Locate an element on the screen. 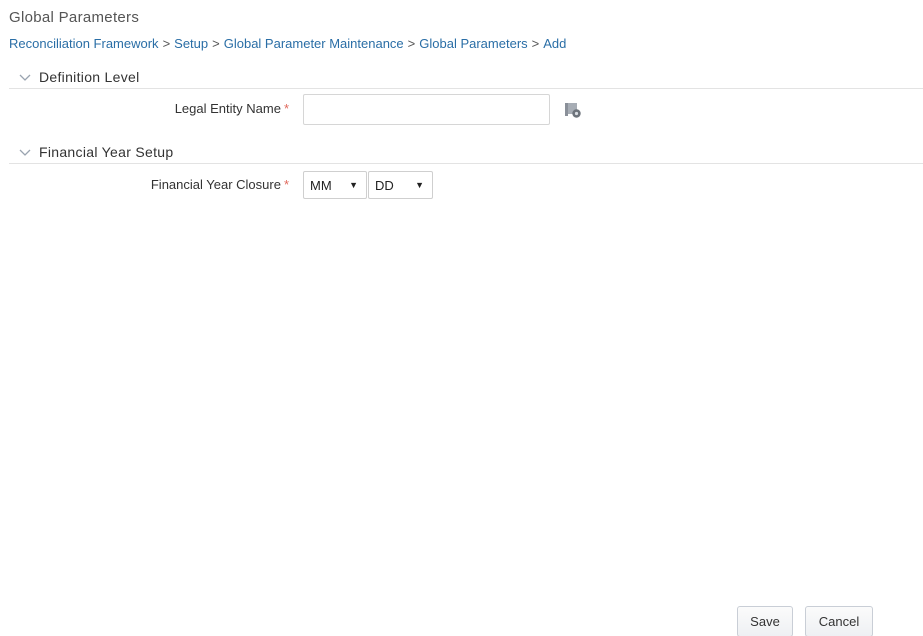 This screenshot has width=923, height=636. legal-entity-label-text: Legal Entity Name is located at coordinates (227, 108).